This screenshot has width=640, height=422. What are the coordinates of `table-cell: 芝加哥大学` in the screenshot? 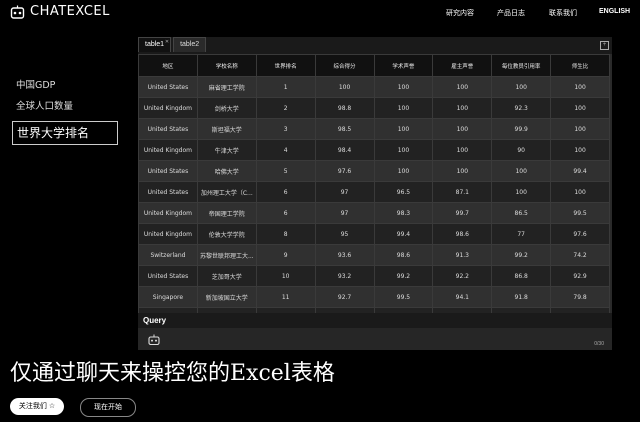 It's located at (226, 276).